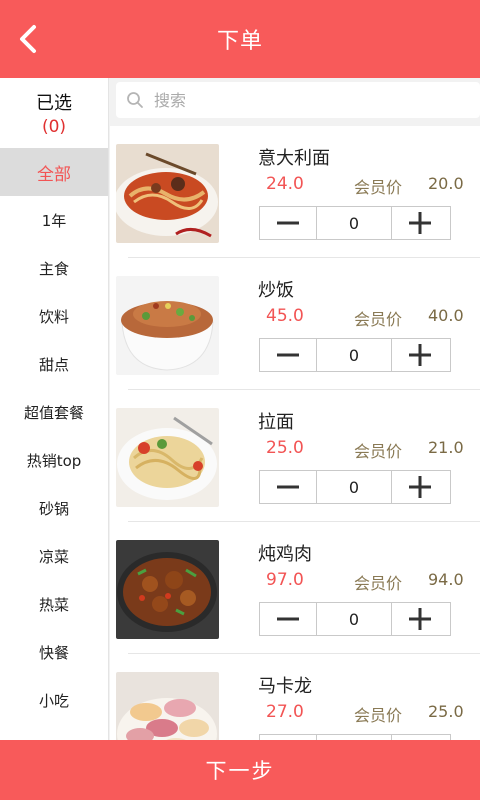  I want to click on item-name: 马卡龙, so click(285, 686).